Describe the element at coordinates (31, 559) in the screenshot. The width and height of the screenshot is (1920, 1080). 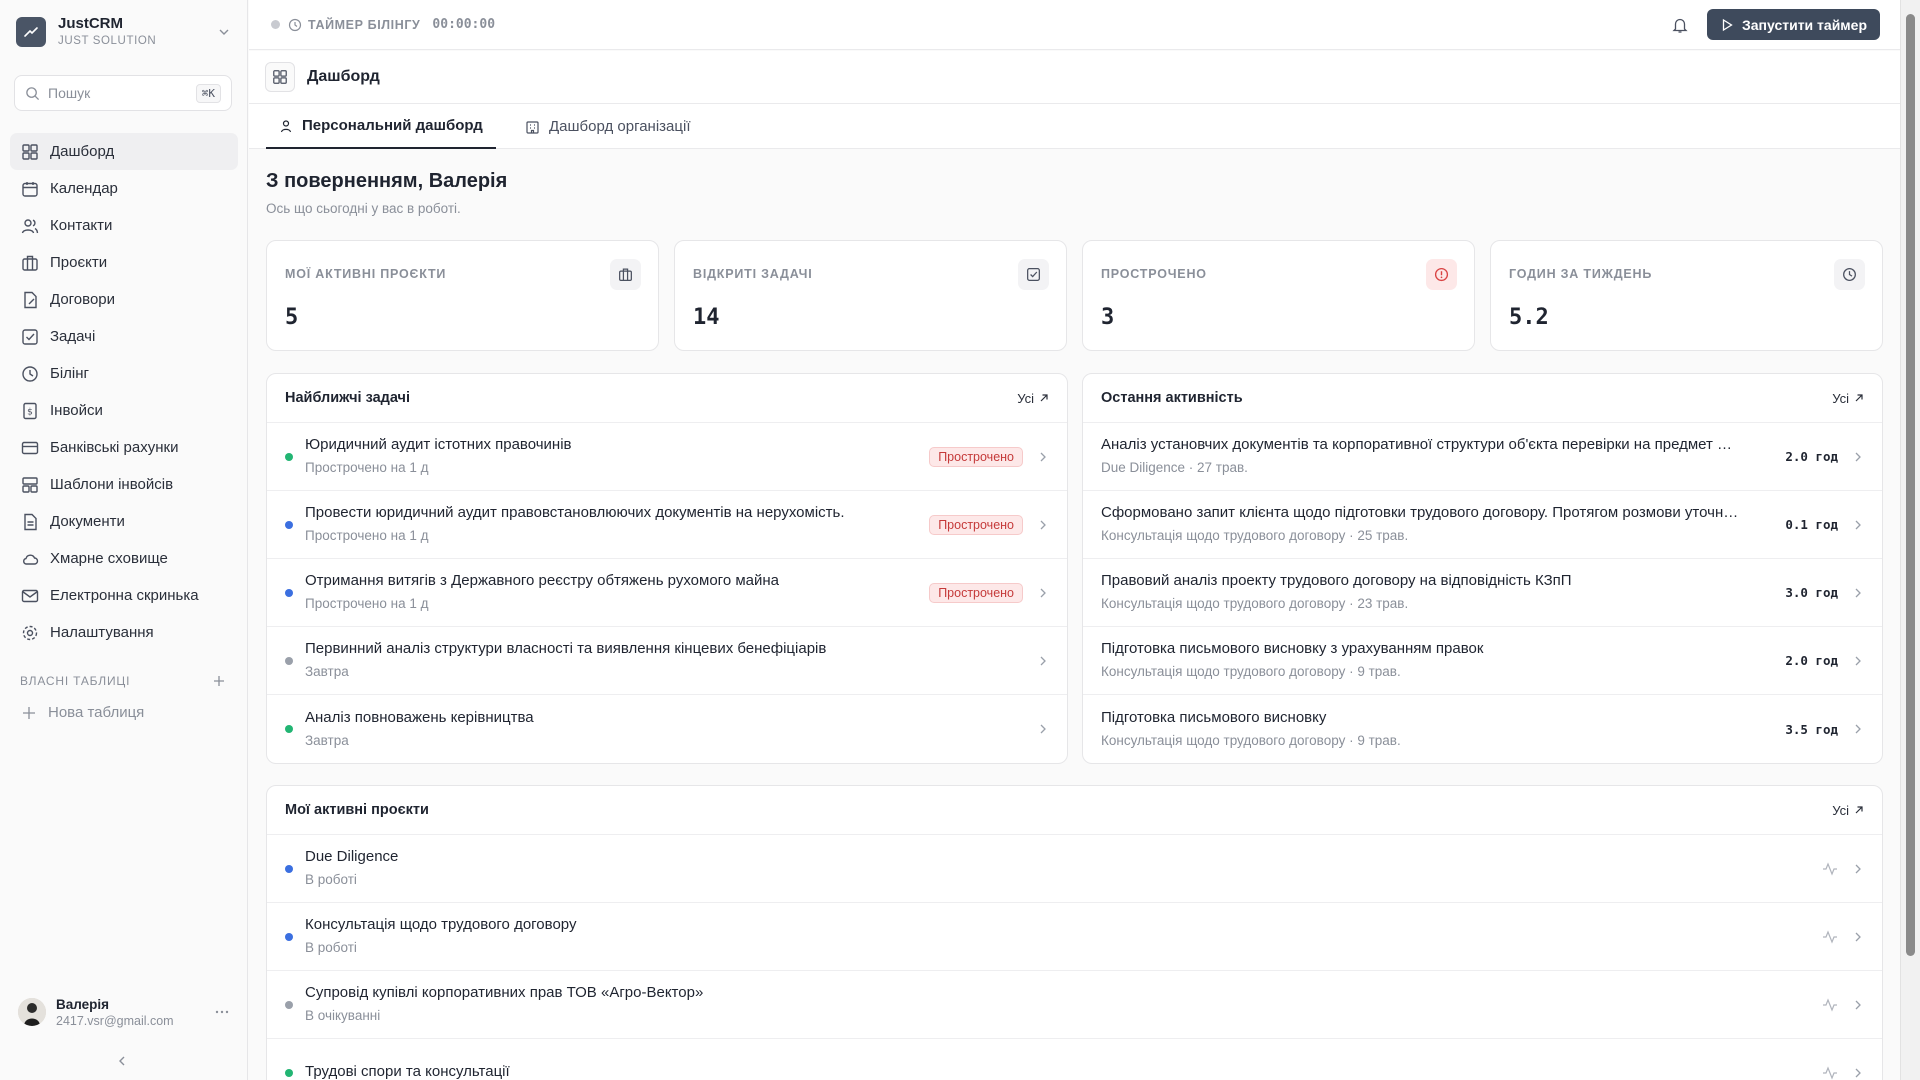
I see `cloud-icon` at that location.